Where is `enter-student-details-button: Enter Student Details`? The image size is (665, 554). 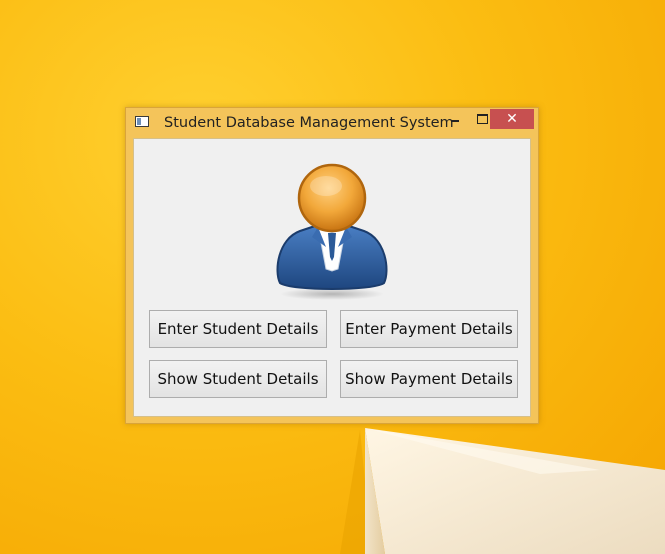
enter-student-details-button: Enter Student Details is located at coordinates (238, 329).